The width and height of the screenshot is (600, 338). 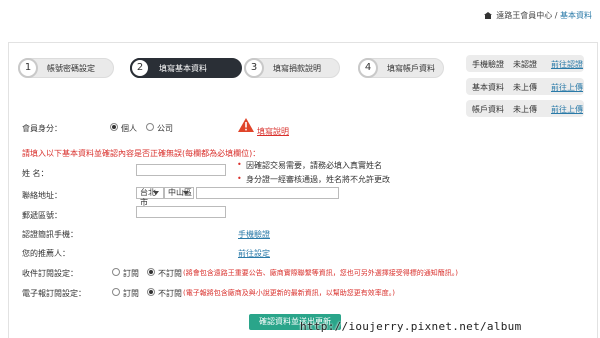 What do you see at coordinates (488, 64) in the screenshot?
I see `status-key: 手機驗證` at bounding box center [488, 64].